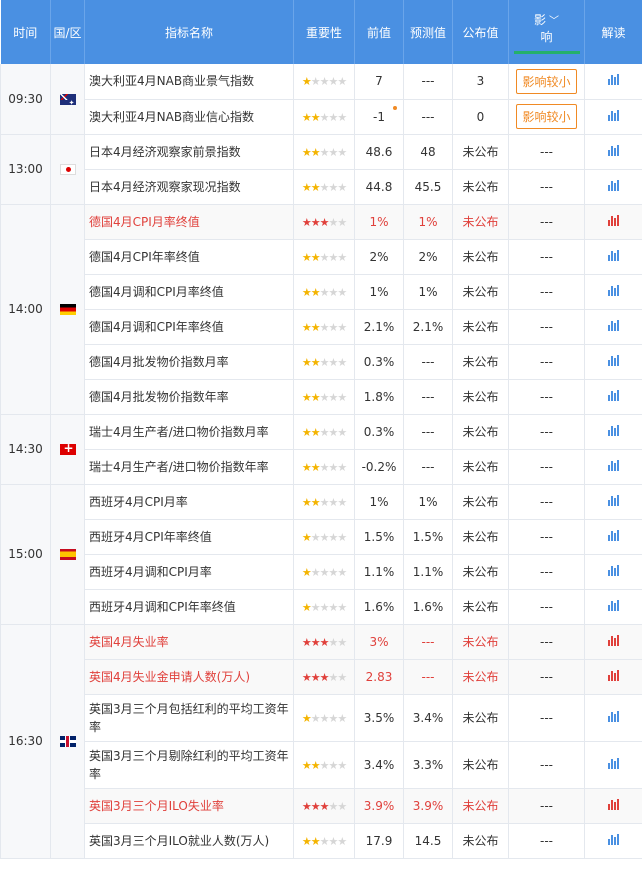 This screenshot has height=870, width=642. I want to click on region-cell, so click(67, 449).